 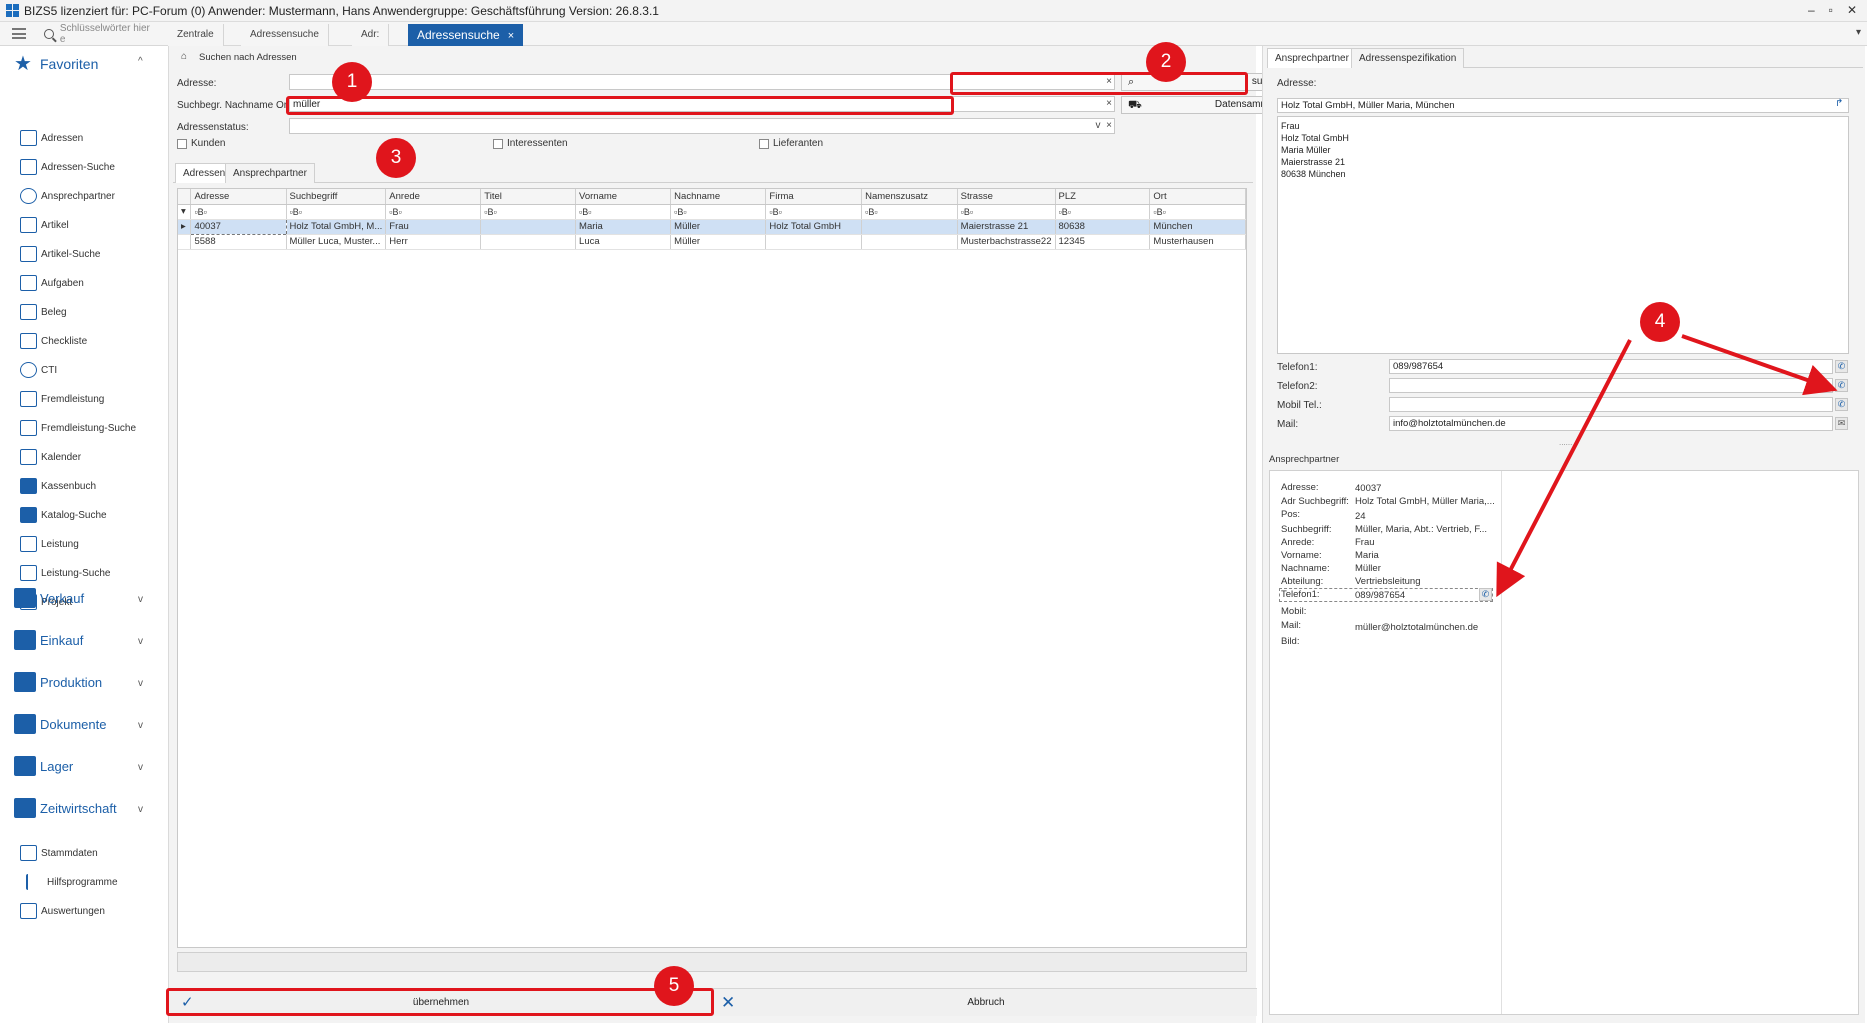 I want to click on arrow-to-phone2, so click(x=1759, y=365).